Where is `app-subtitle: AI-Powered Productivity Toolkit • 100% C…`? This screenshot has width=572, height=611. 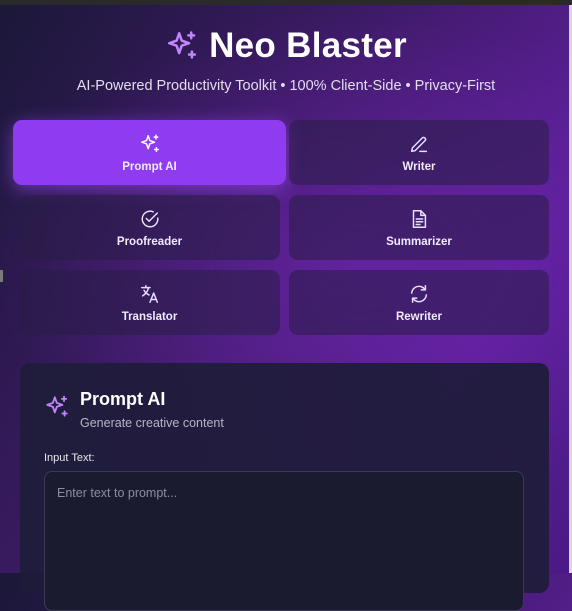 app-subtitle: AI-Powered Productivity Toolkit • 100% C… is located at coordinates (286, 86).